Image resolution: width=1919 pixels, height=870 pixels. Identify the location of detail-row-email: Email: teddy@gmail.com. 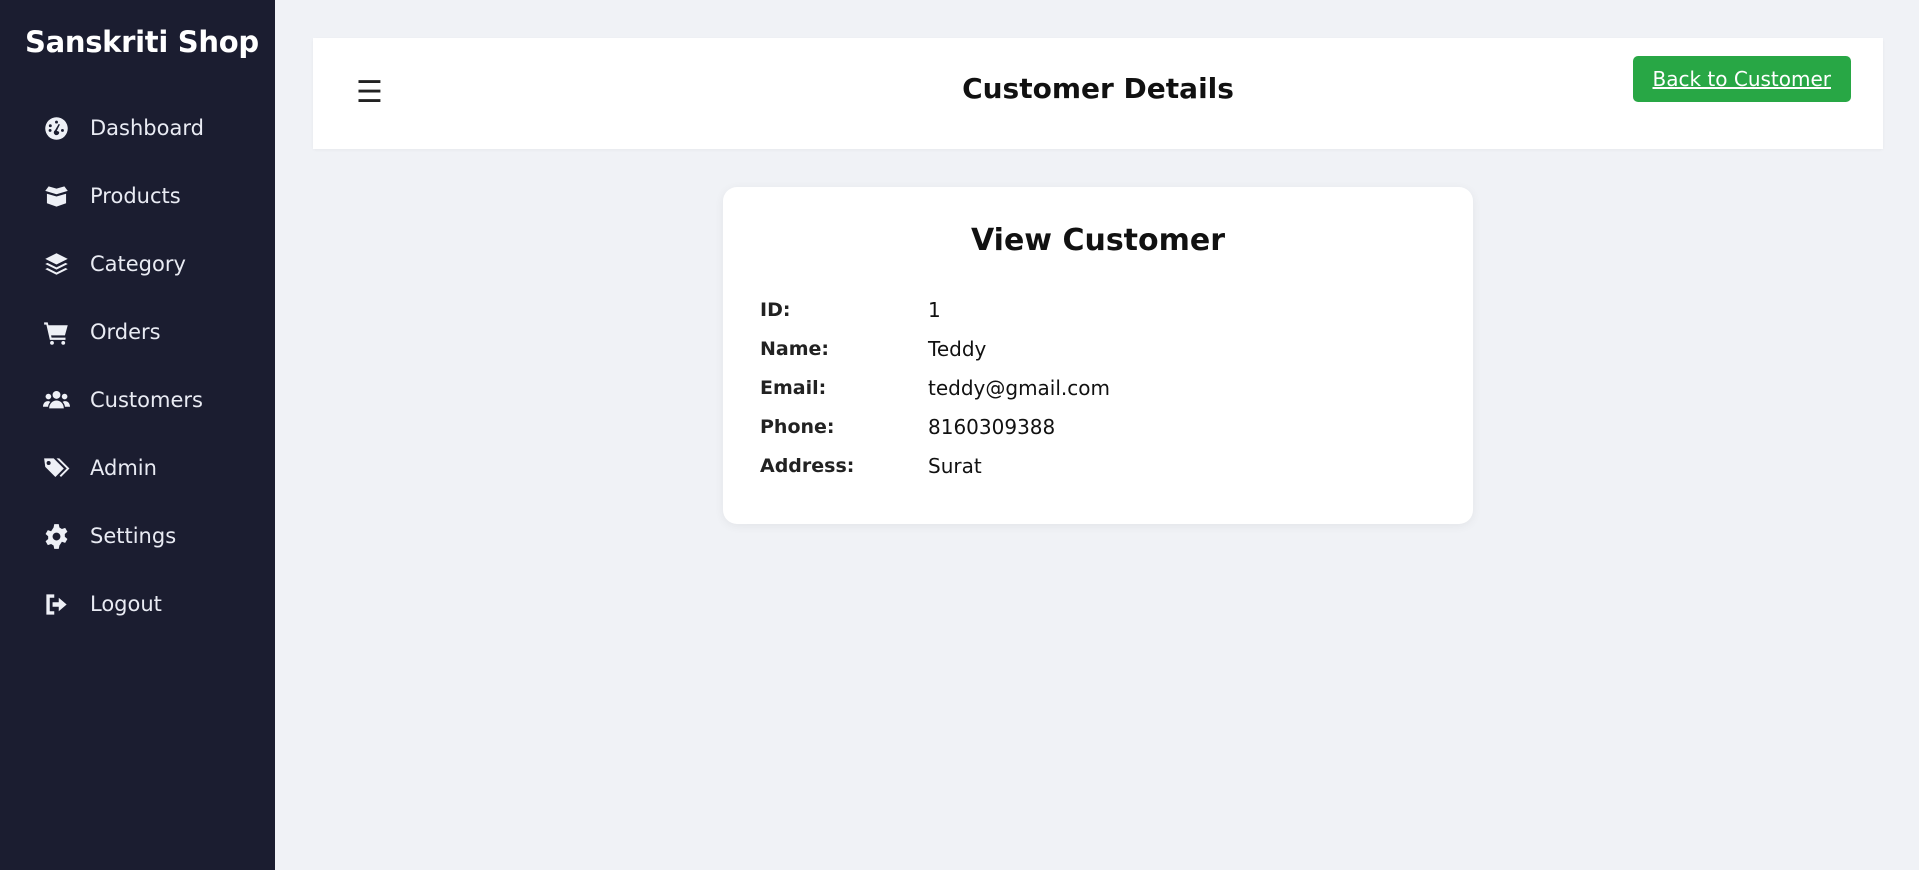
(935, 387).